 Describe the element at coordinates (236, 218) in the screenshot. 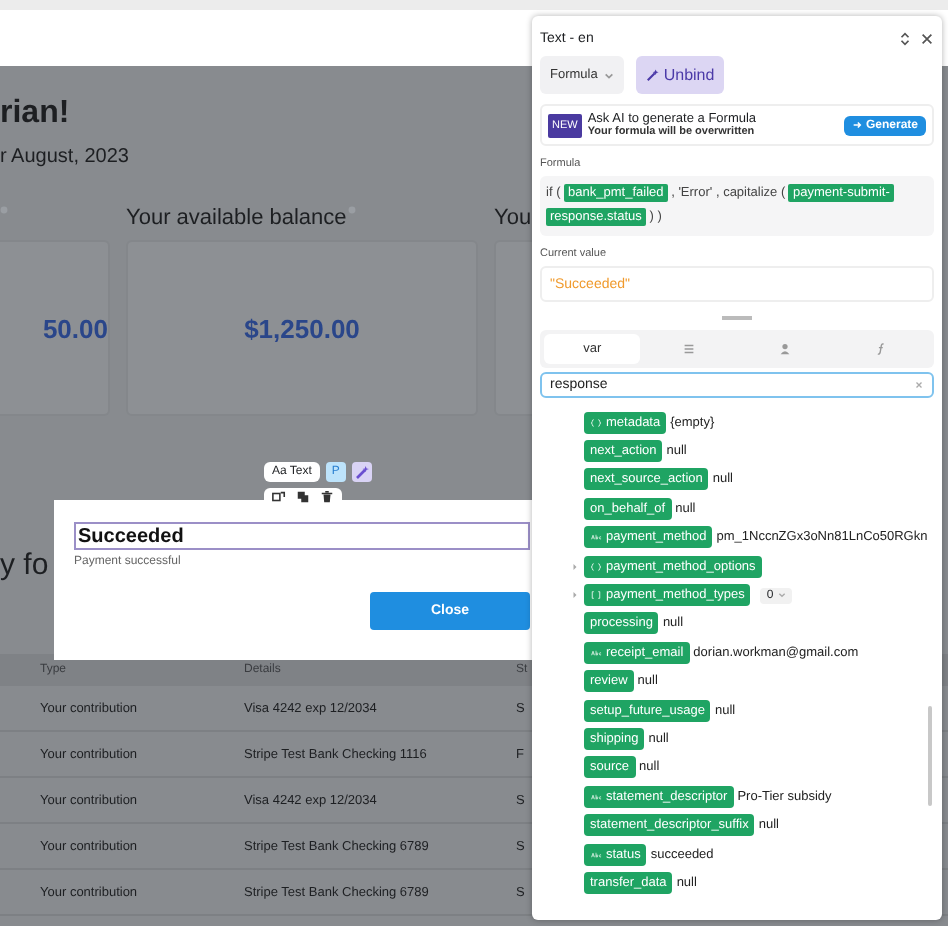

I see `balance-label: Your available balance` at that location.